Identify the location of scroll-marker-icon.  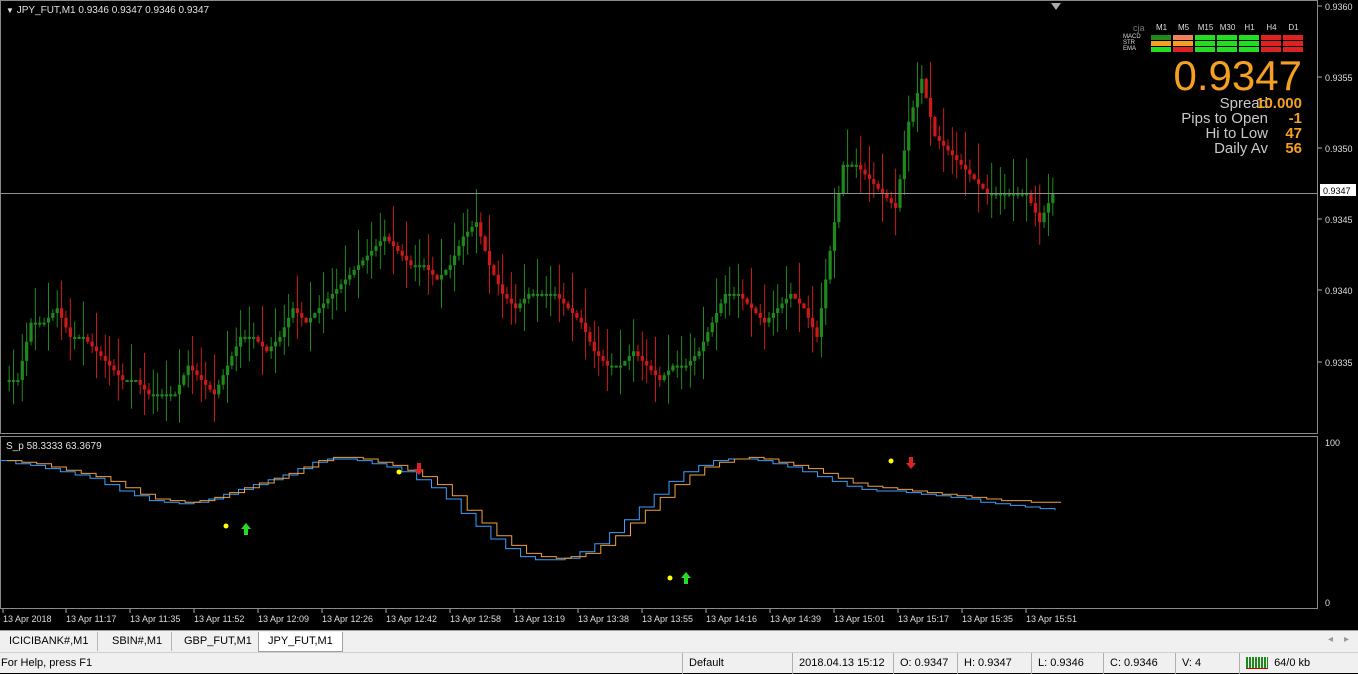
(1056, 6).